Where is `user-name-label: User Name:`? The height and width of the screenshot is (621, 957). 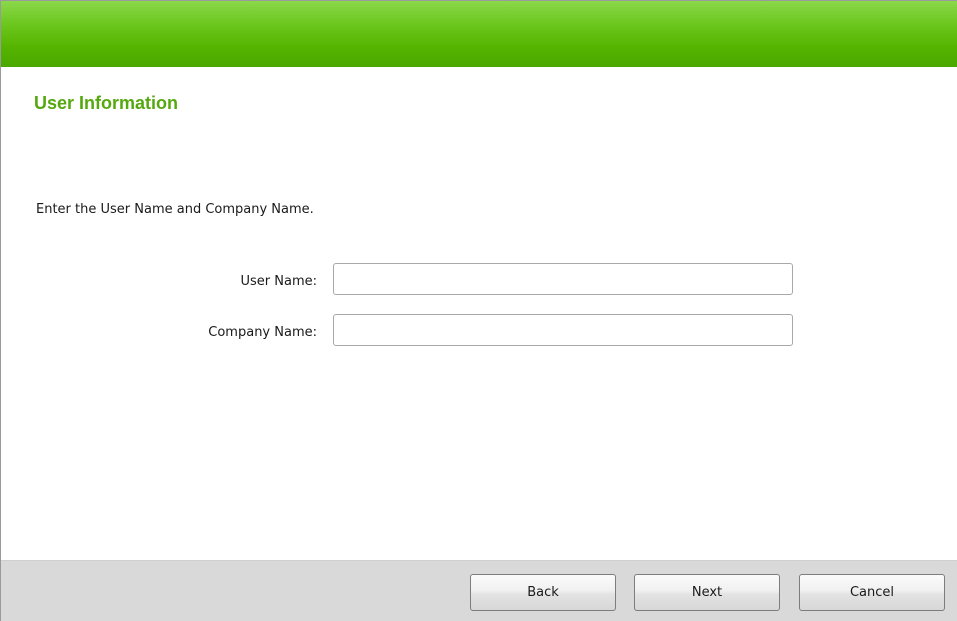 user-name-label: User Name: is located at coordinates (279, 281).